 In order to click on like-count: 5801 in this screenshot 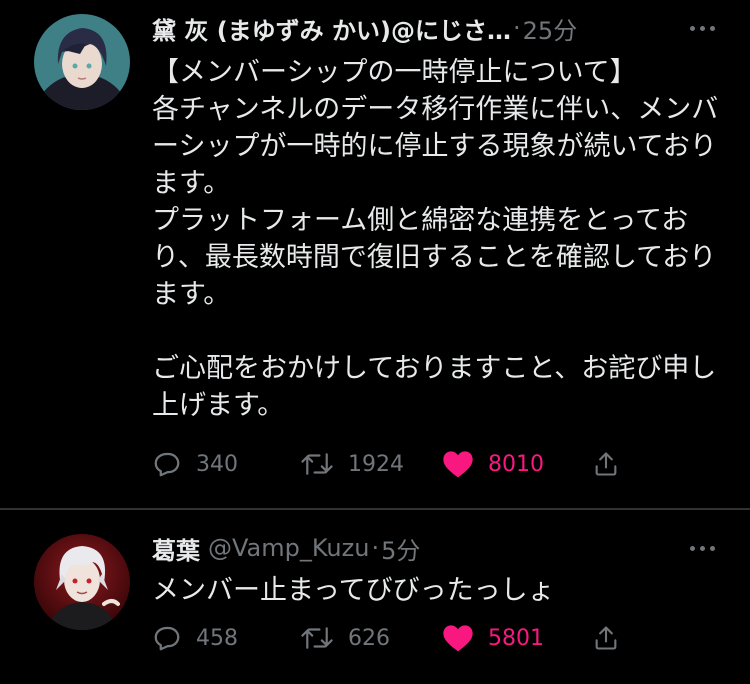, I will do `click(516, 638)`.